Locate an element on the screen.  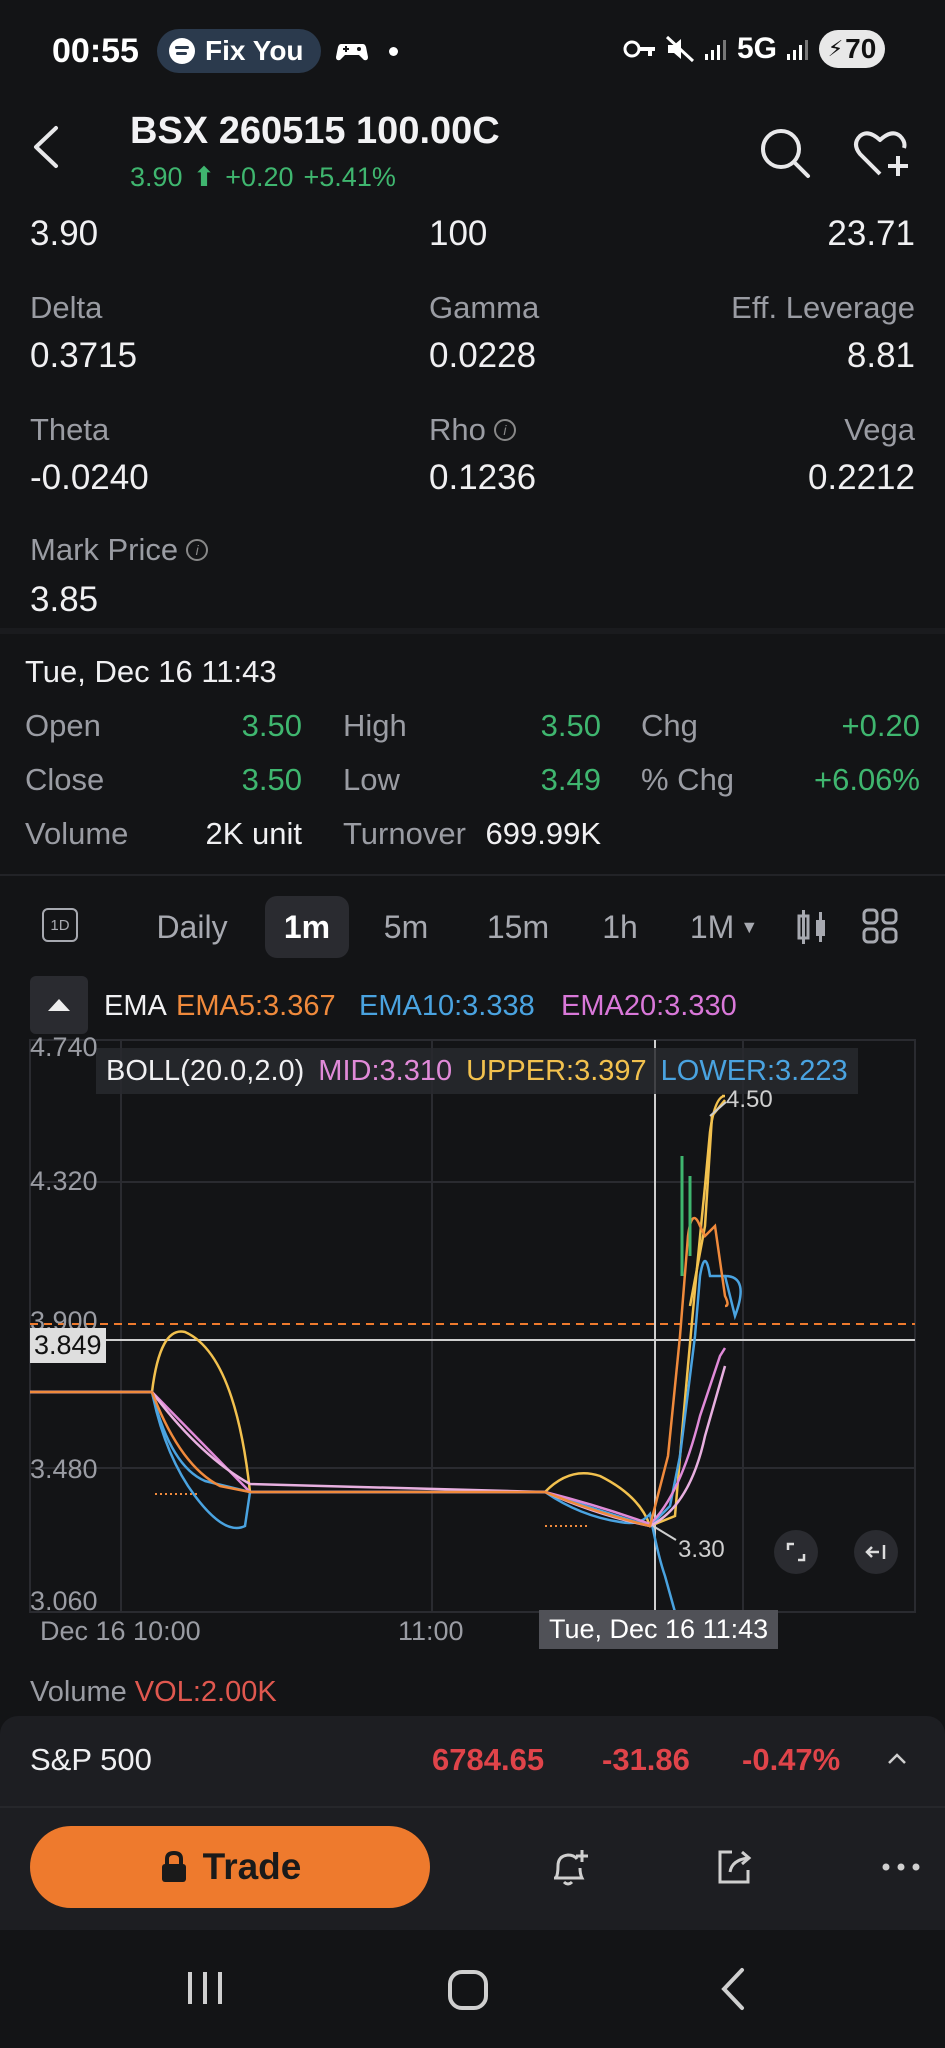
jump-to-latest-button is located at coordinates (876, 1552).